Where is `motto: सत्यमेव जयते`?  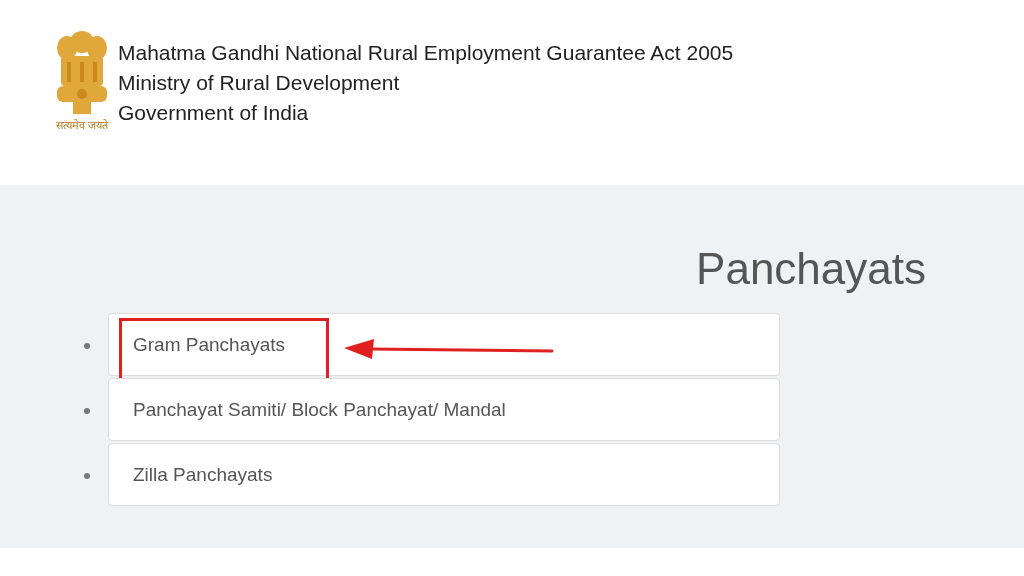 motto: सत्यमेव जयते is located at coordinates (82, 125).